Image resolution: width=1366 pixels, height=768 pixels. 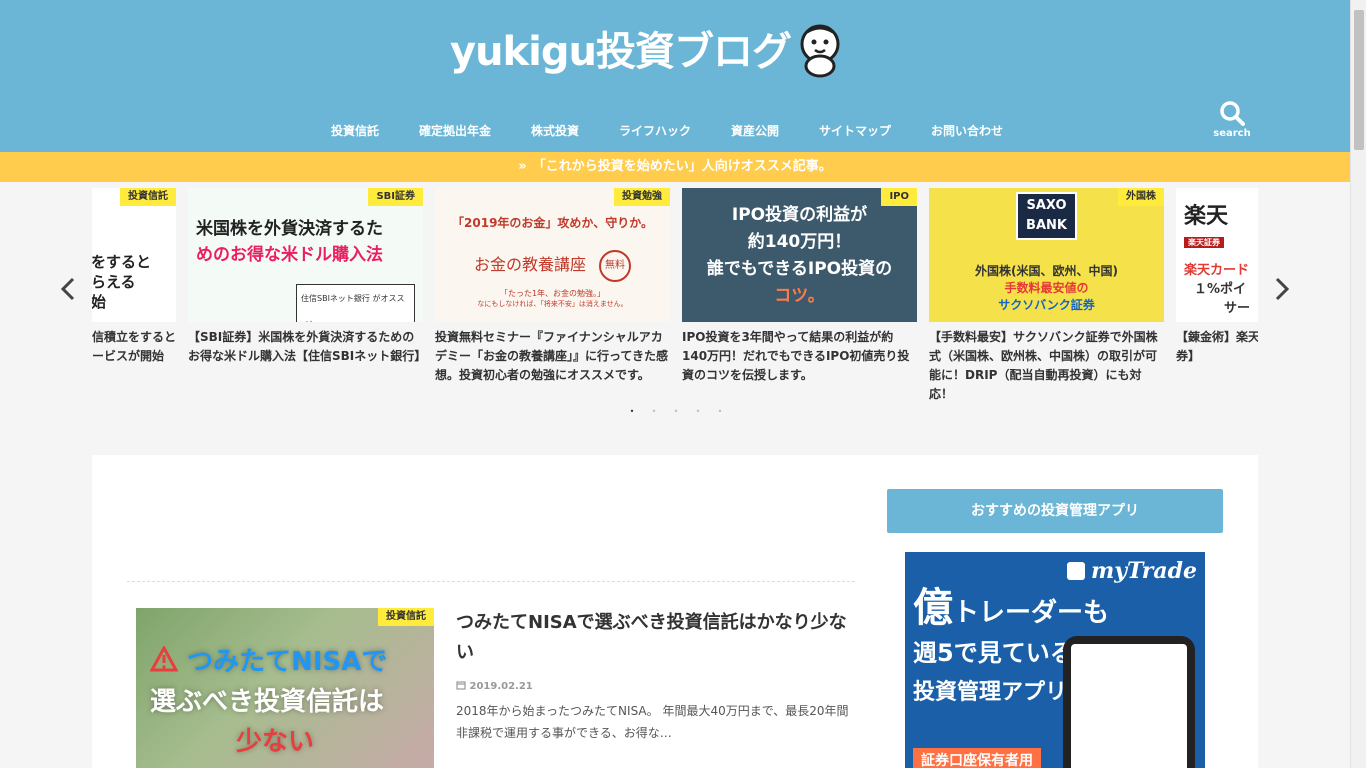 What do you see at coordinates (653, 638) in the screenshot?
I see `article-title: つみたてNISAで選ぶべき投資信託はかなり少ない` at bounding box center [653, 638].